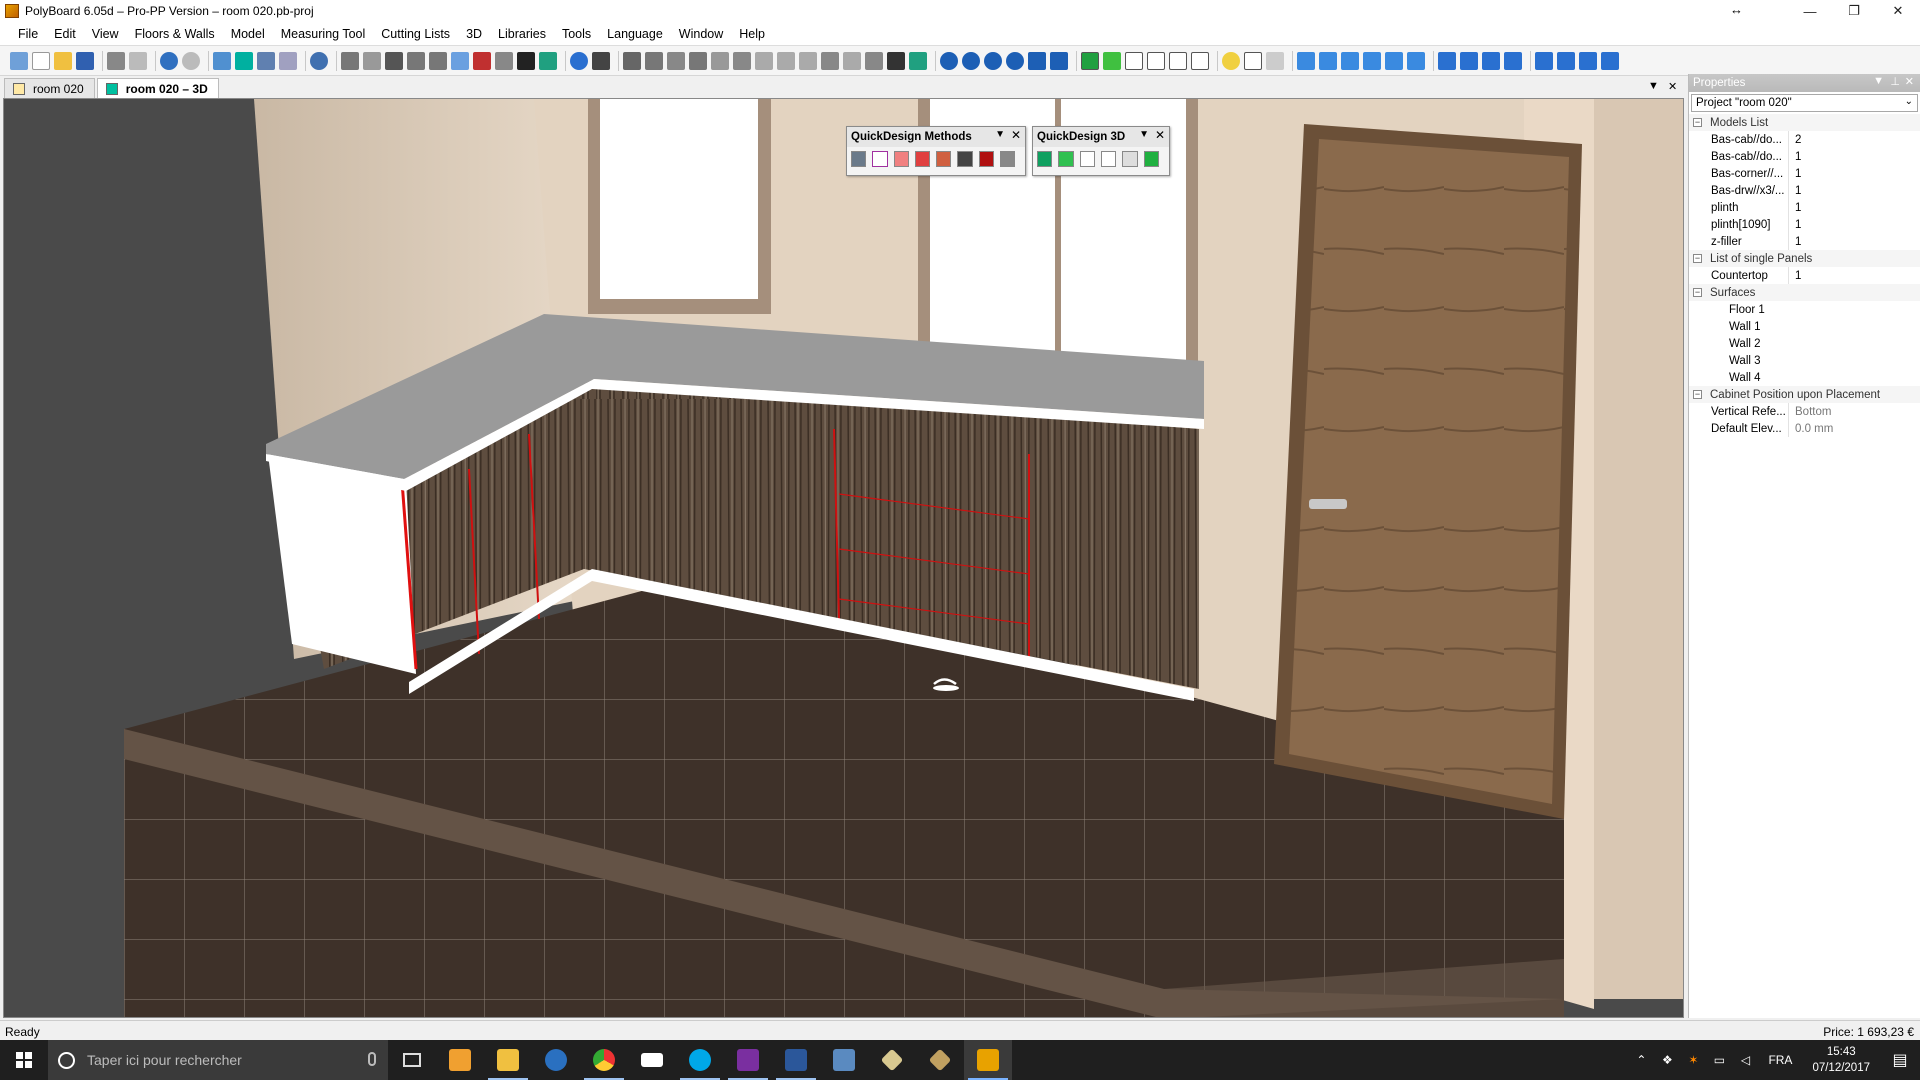  I want to click on parallelogram-icon, so click(852, 60).